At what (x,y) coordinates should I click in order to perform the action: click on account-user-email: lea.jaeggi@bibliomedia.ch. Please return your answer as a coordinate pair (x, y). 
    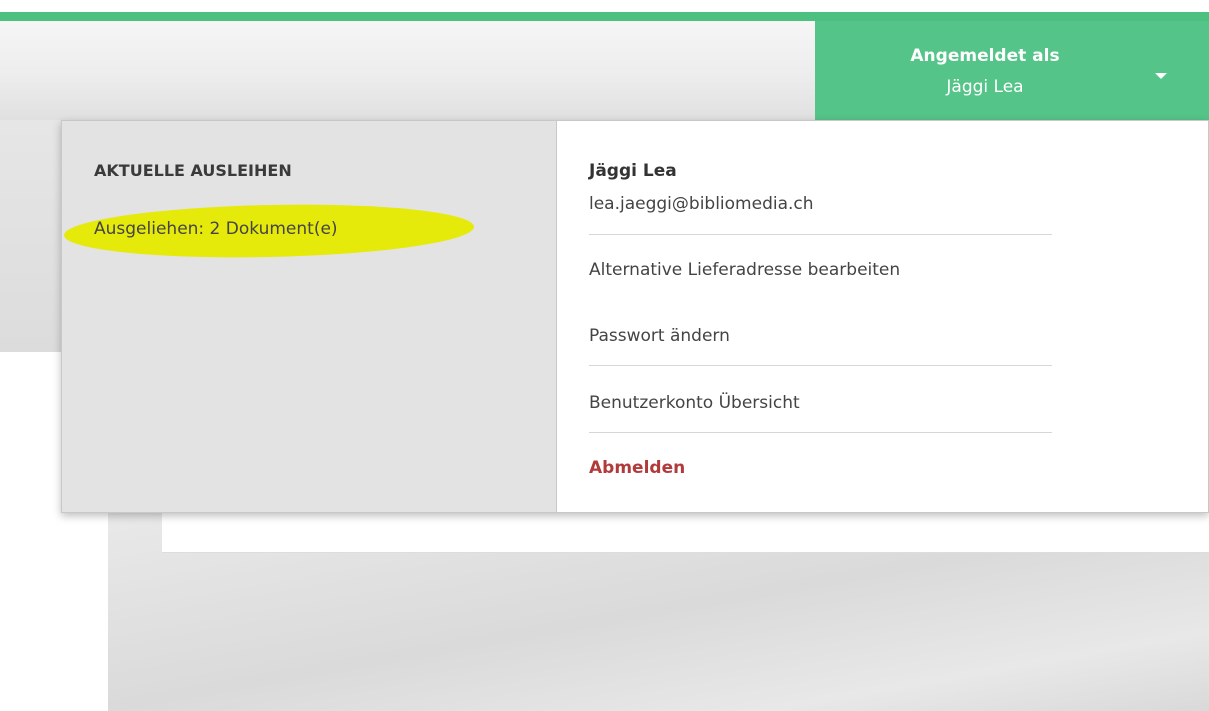
    Looking at the image, I should click on (701, 204).